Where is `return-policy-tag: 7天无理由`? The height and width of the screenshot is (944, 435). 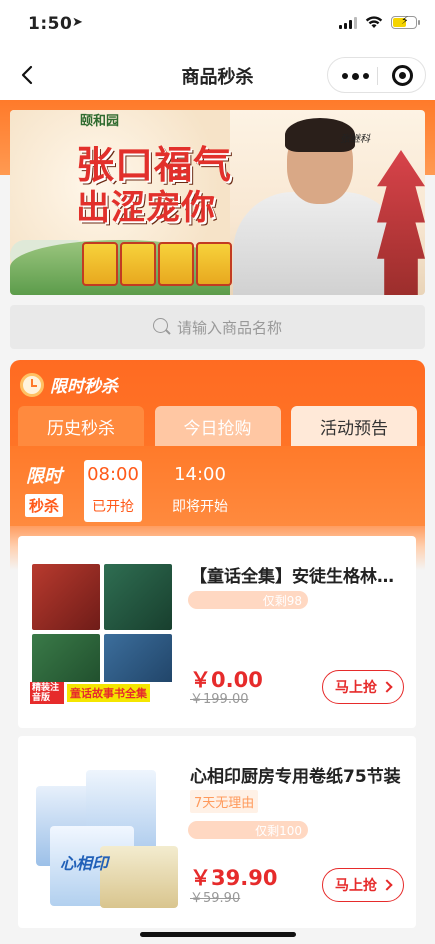
return-policy-tag: 7天无理由 is located at coordinates (224, 801).